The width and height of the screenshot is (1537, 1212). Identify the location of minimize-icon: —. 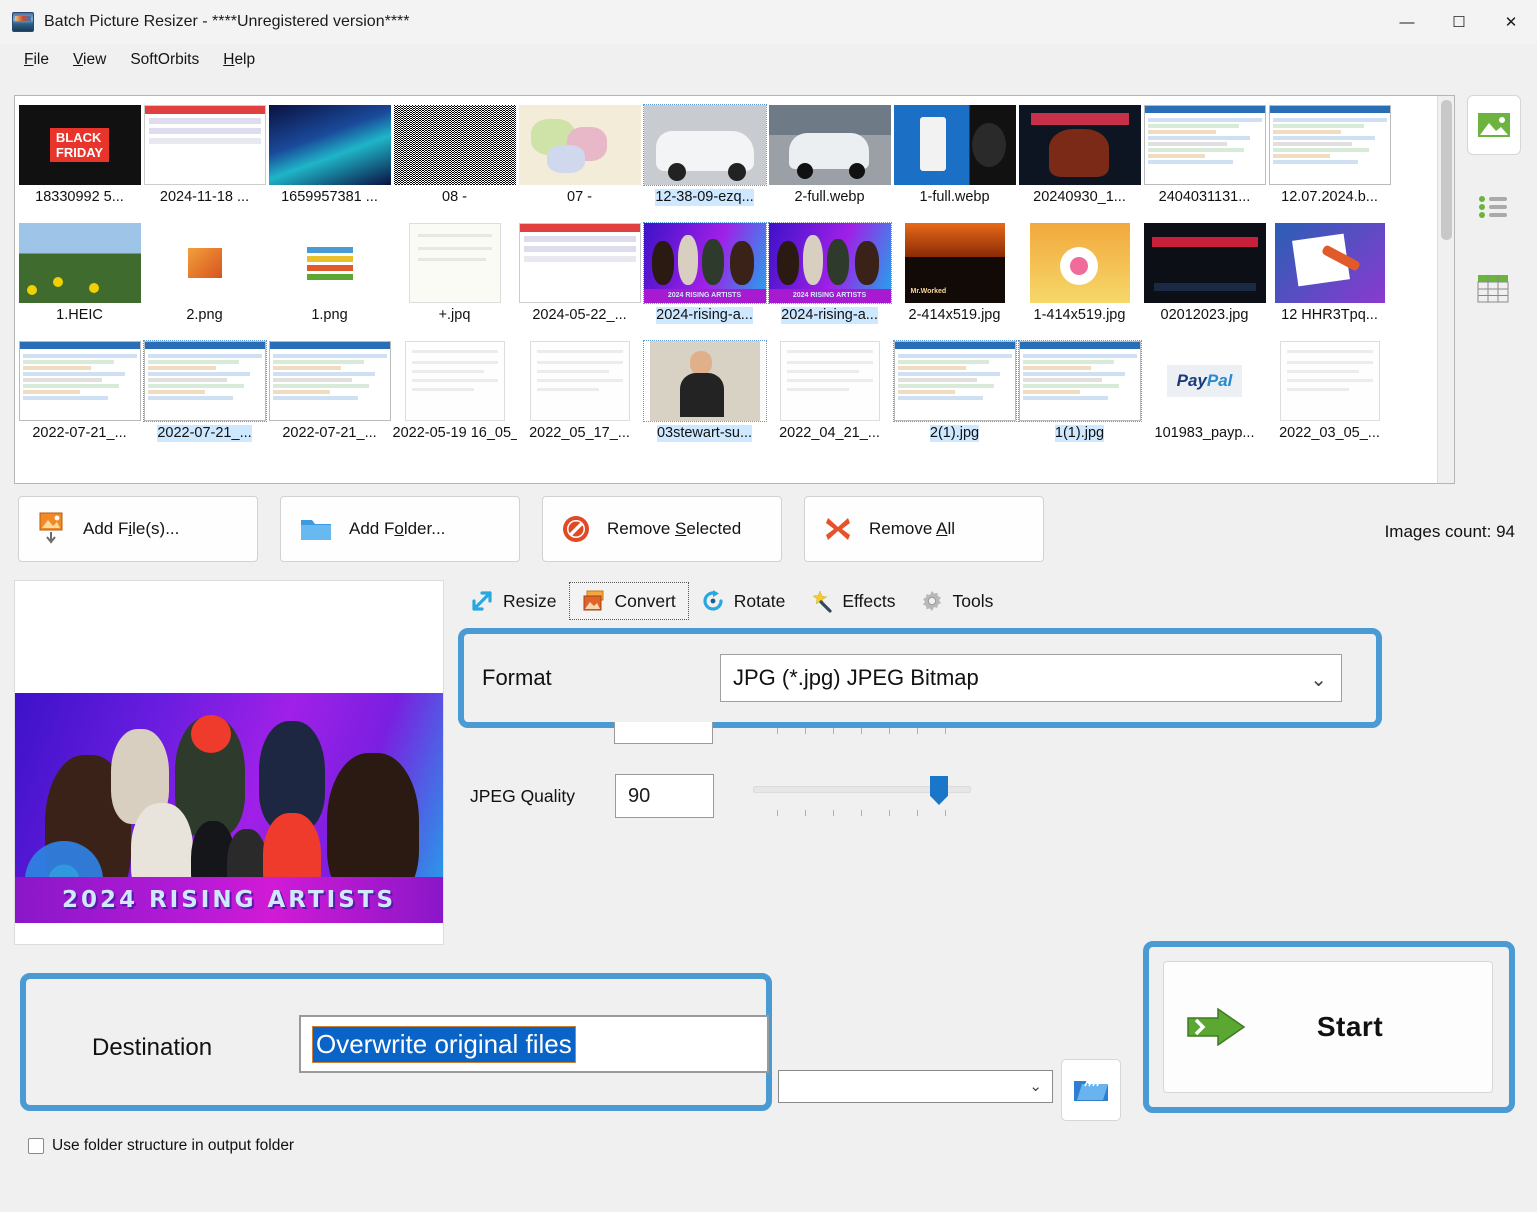
(1407, 22).